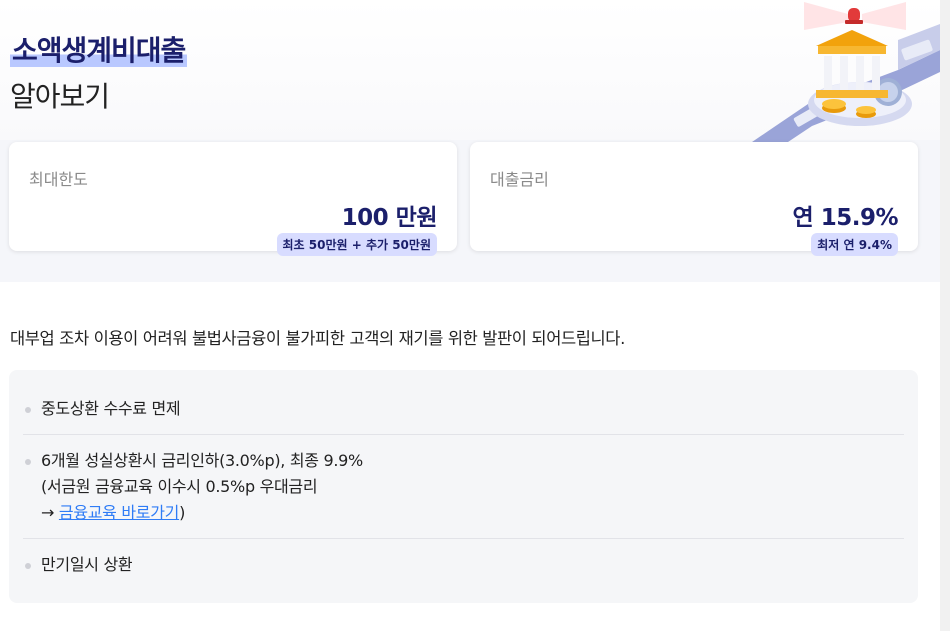 This screenshot has width=950, height=631. What do you see at coordinates (945, 315) in the screenshot?
I see `scrollbar` at bounding box center [945, 315].